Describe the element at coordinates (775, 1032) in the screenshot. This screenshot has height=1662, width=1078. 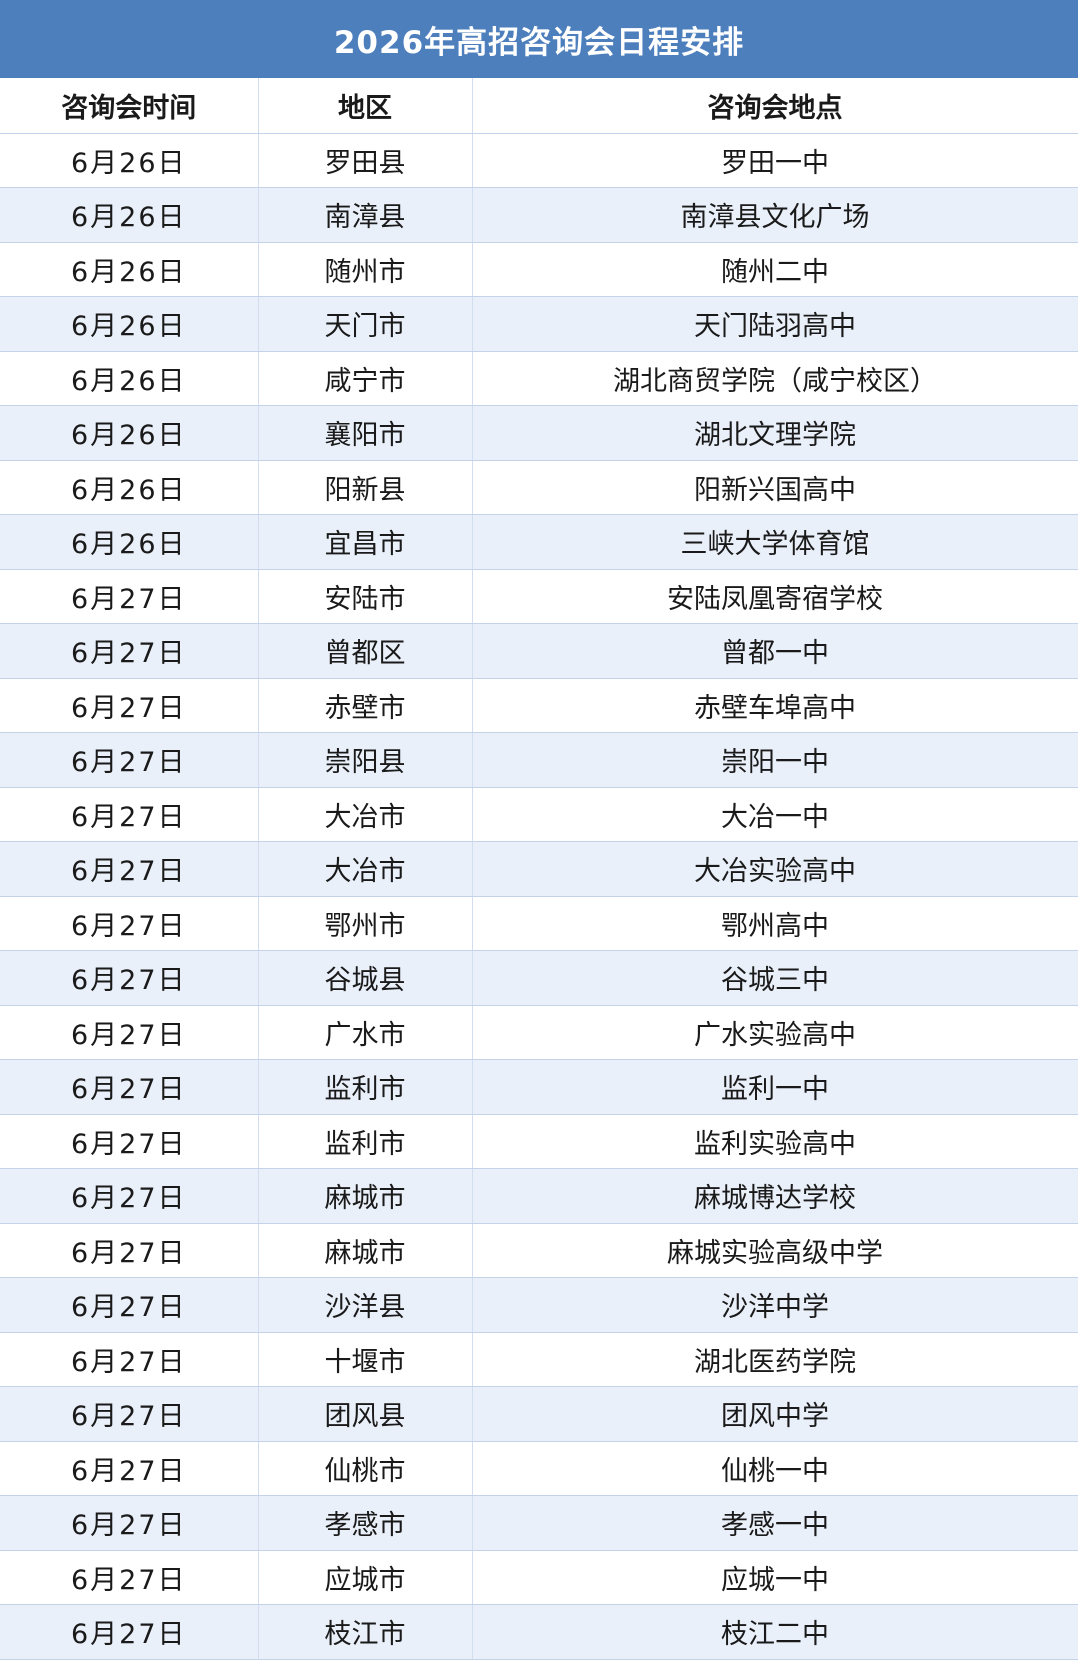
I see `venue-cell: 广水实验高中` at that location.